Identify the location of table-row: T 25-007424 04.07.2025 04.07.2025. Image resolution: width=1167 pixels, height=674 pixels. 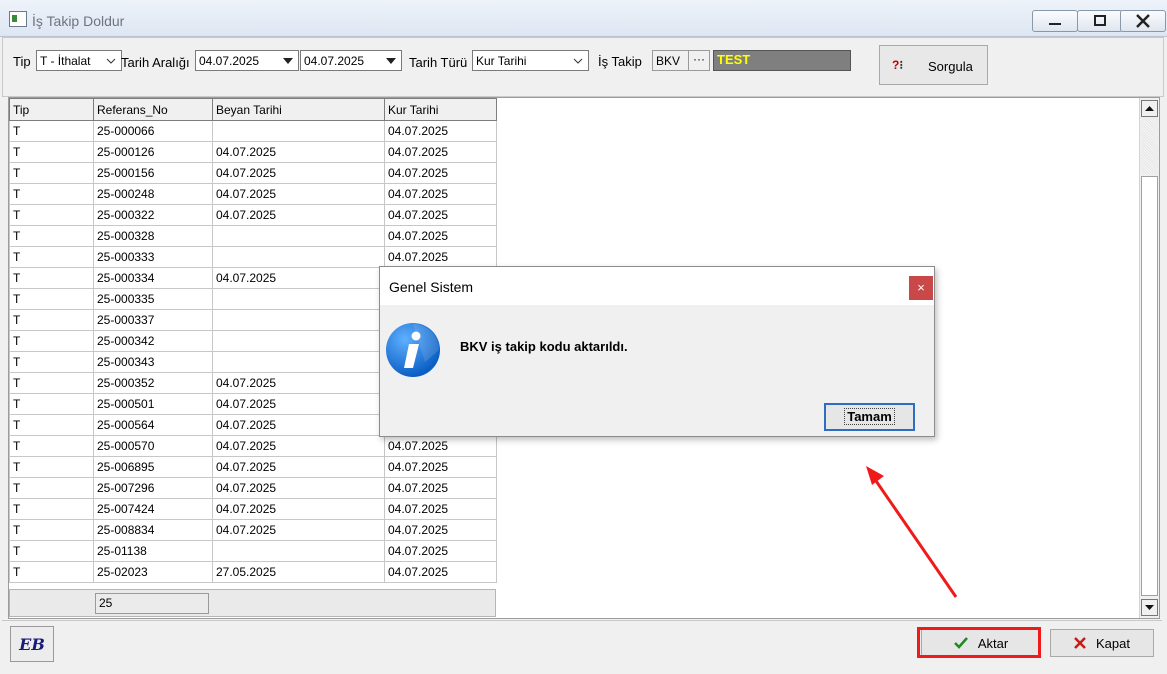
(253, 509).